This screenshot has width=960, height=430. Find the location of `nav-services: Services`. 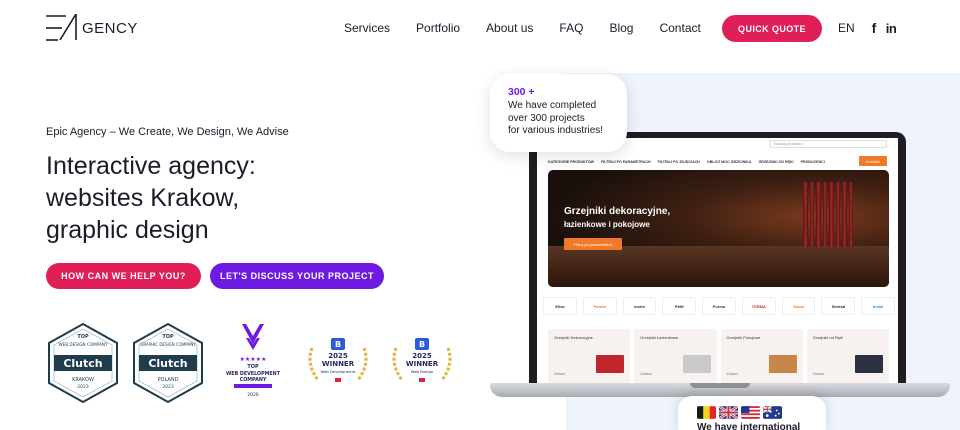

nav-services: Services is located at coordinates (367, 28).